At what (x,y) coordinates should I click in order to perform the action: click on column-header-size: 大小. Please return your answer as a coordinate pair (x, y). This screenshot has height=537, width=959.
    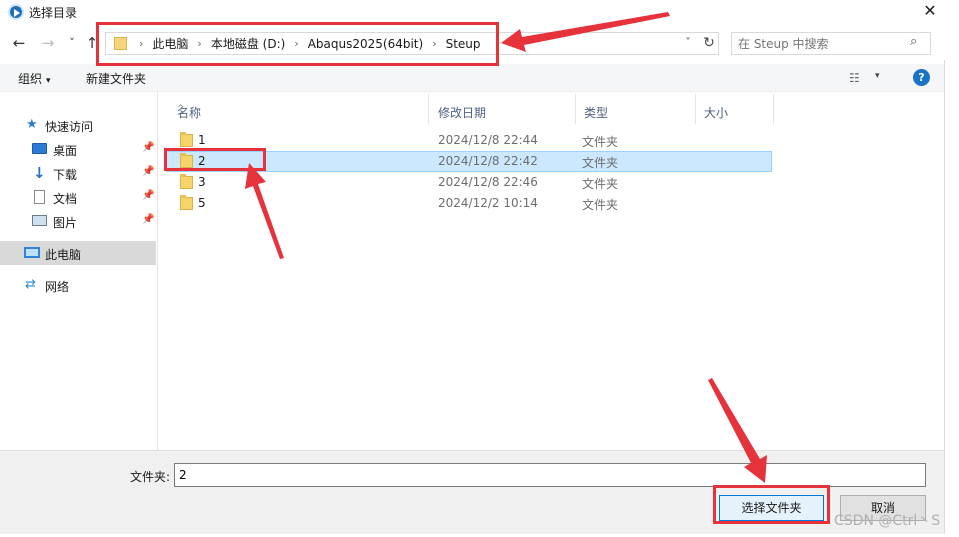
    Looking at the image, I should click on (734, 109).